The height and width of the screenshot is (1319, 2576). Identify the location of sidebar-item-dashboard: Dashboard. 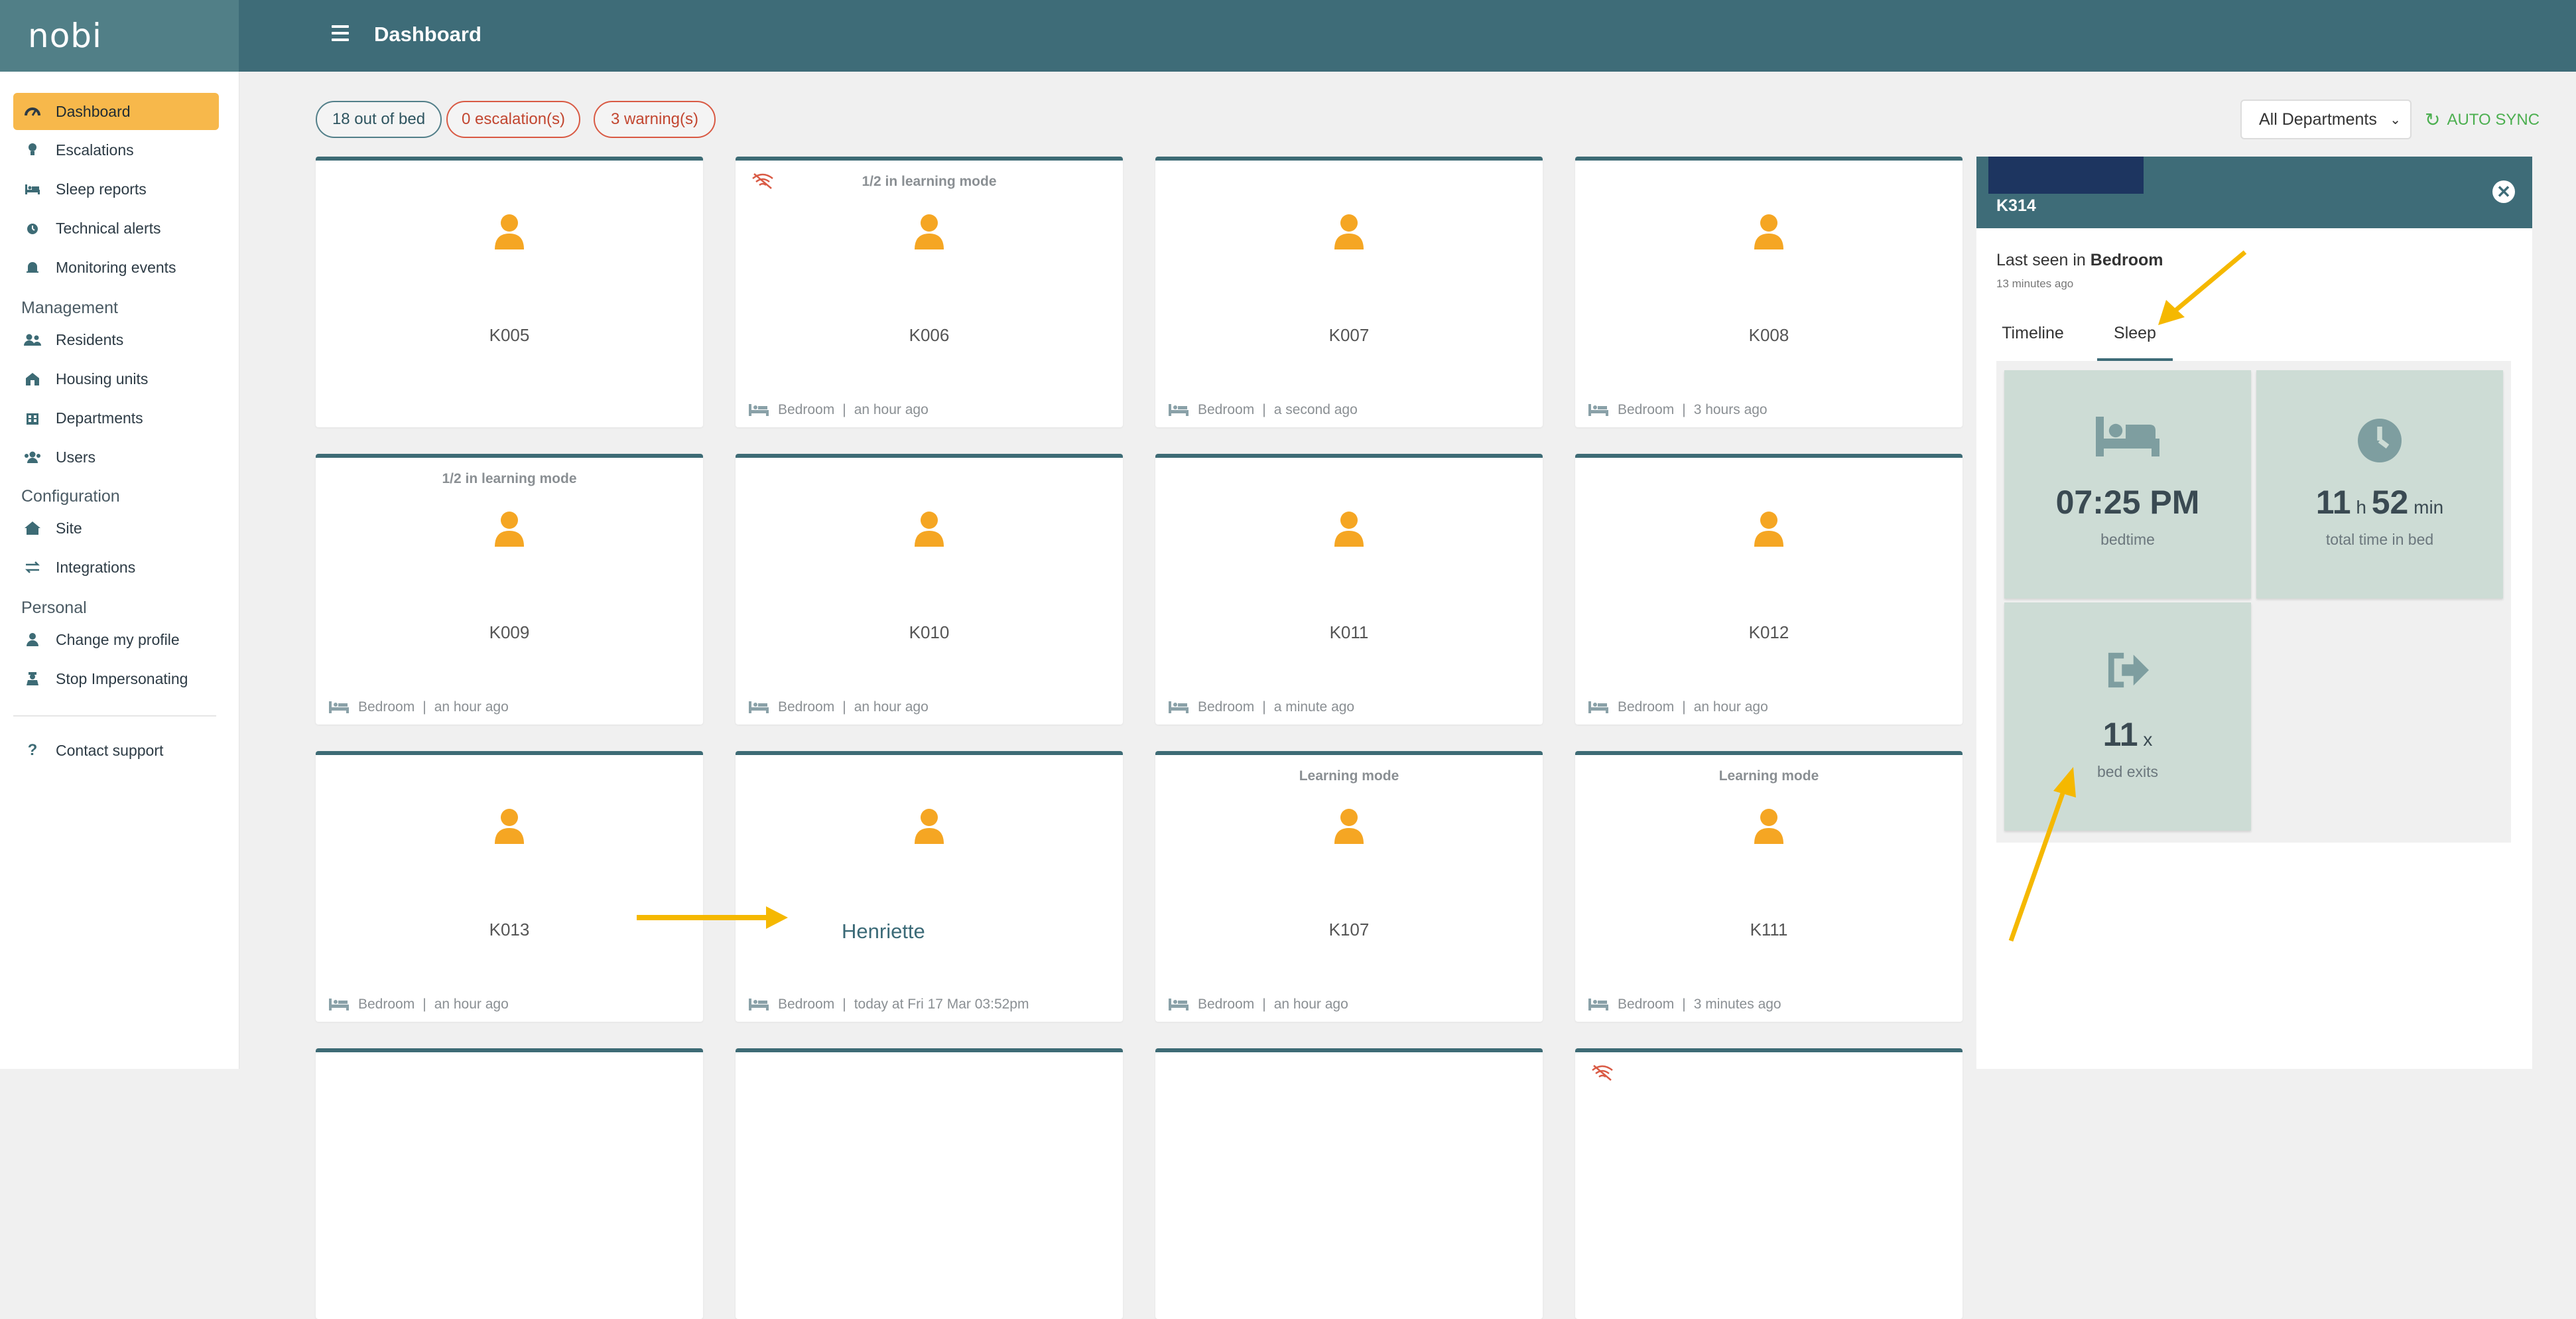
(116, 111).